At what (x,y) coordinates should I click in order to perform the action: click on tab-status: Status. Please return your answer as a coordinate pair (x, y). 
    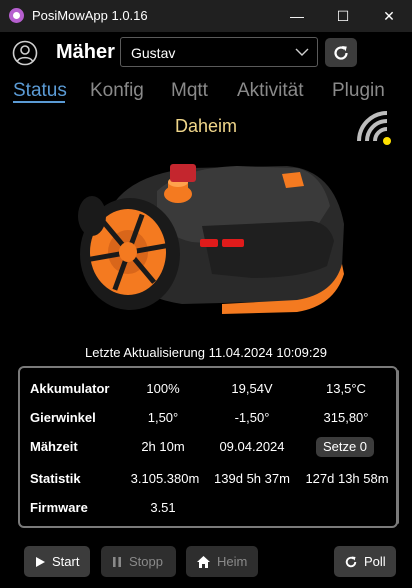
    Looking at the image, I should click on (40, 91).